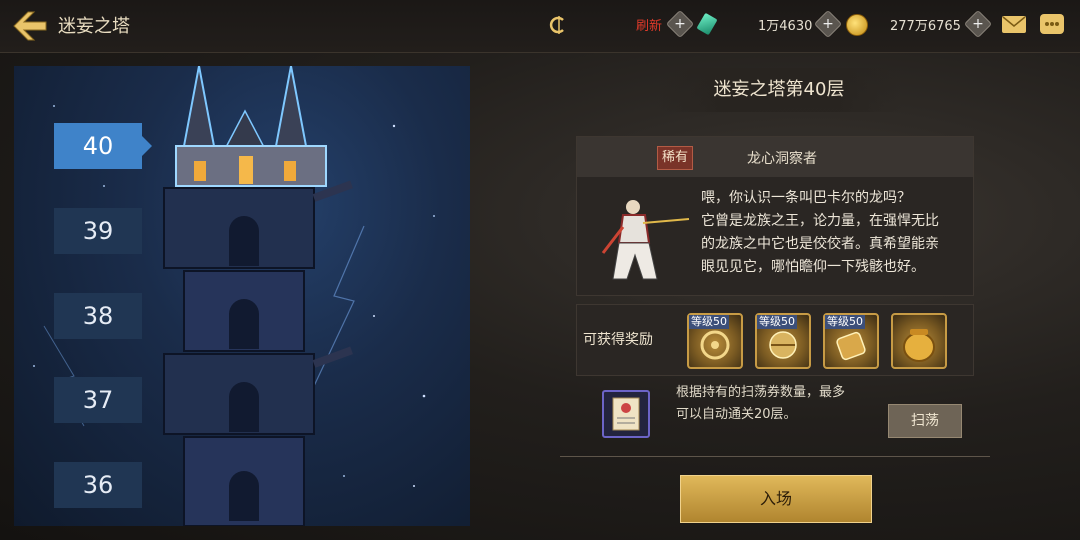  Describe the element at coordinates (925, 26) in the screenshot. I see `gold-amount: 277万6765` at that location.